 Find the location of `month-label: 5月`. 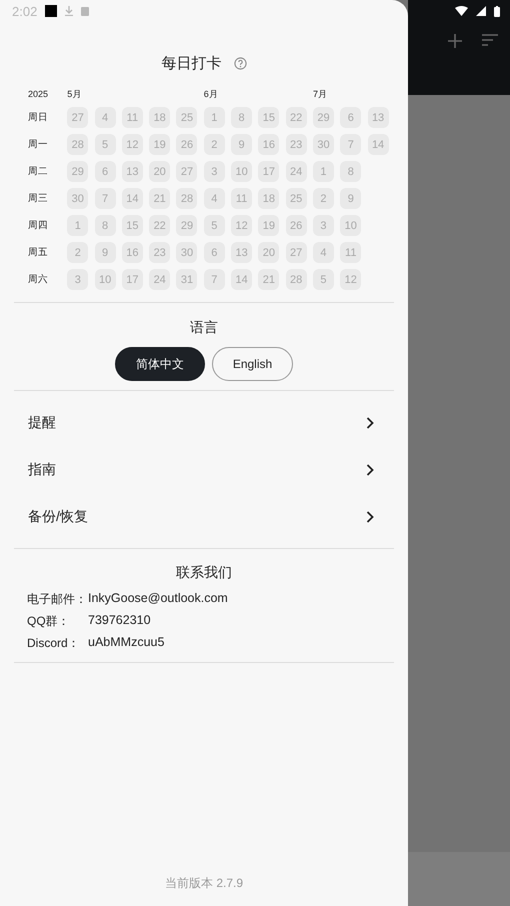

month-label: 5月 is located at coordinates (74, 94).